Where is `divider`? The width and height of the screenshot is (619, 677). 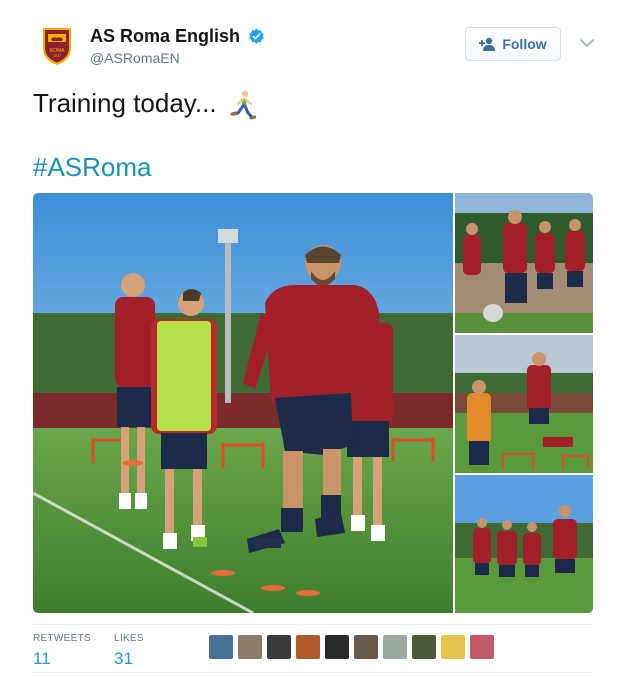 divider is located at coordinates (313, 672).